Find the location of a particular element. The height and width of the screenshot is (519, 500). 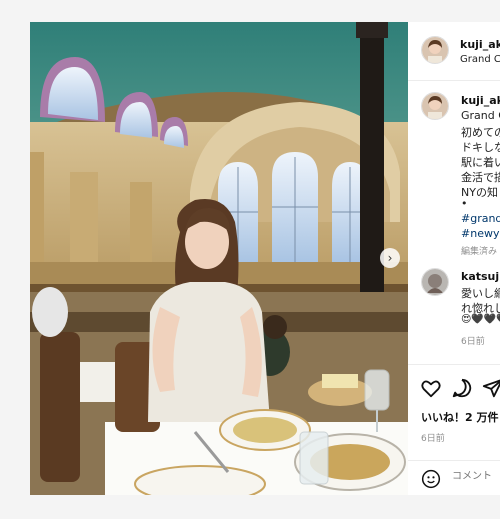

post-username: kuji_aki is located at coordinates (480, 44).